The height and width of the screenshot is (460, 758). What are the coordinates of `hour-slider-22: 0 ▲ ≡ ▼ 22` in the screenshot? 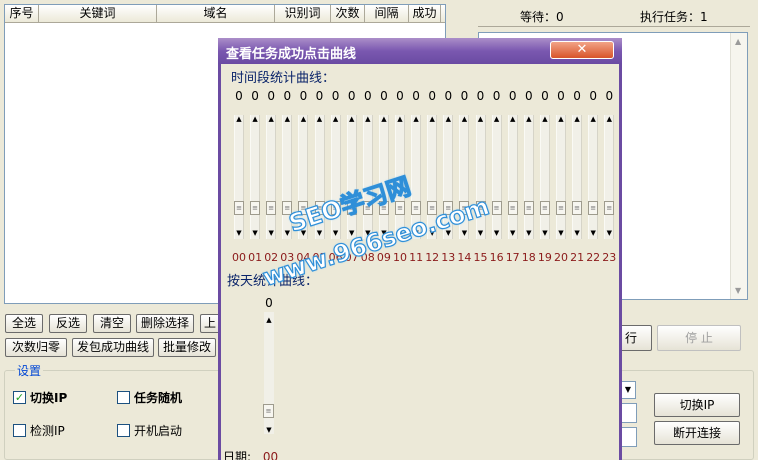 It's located at (593, 178).